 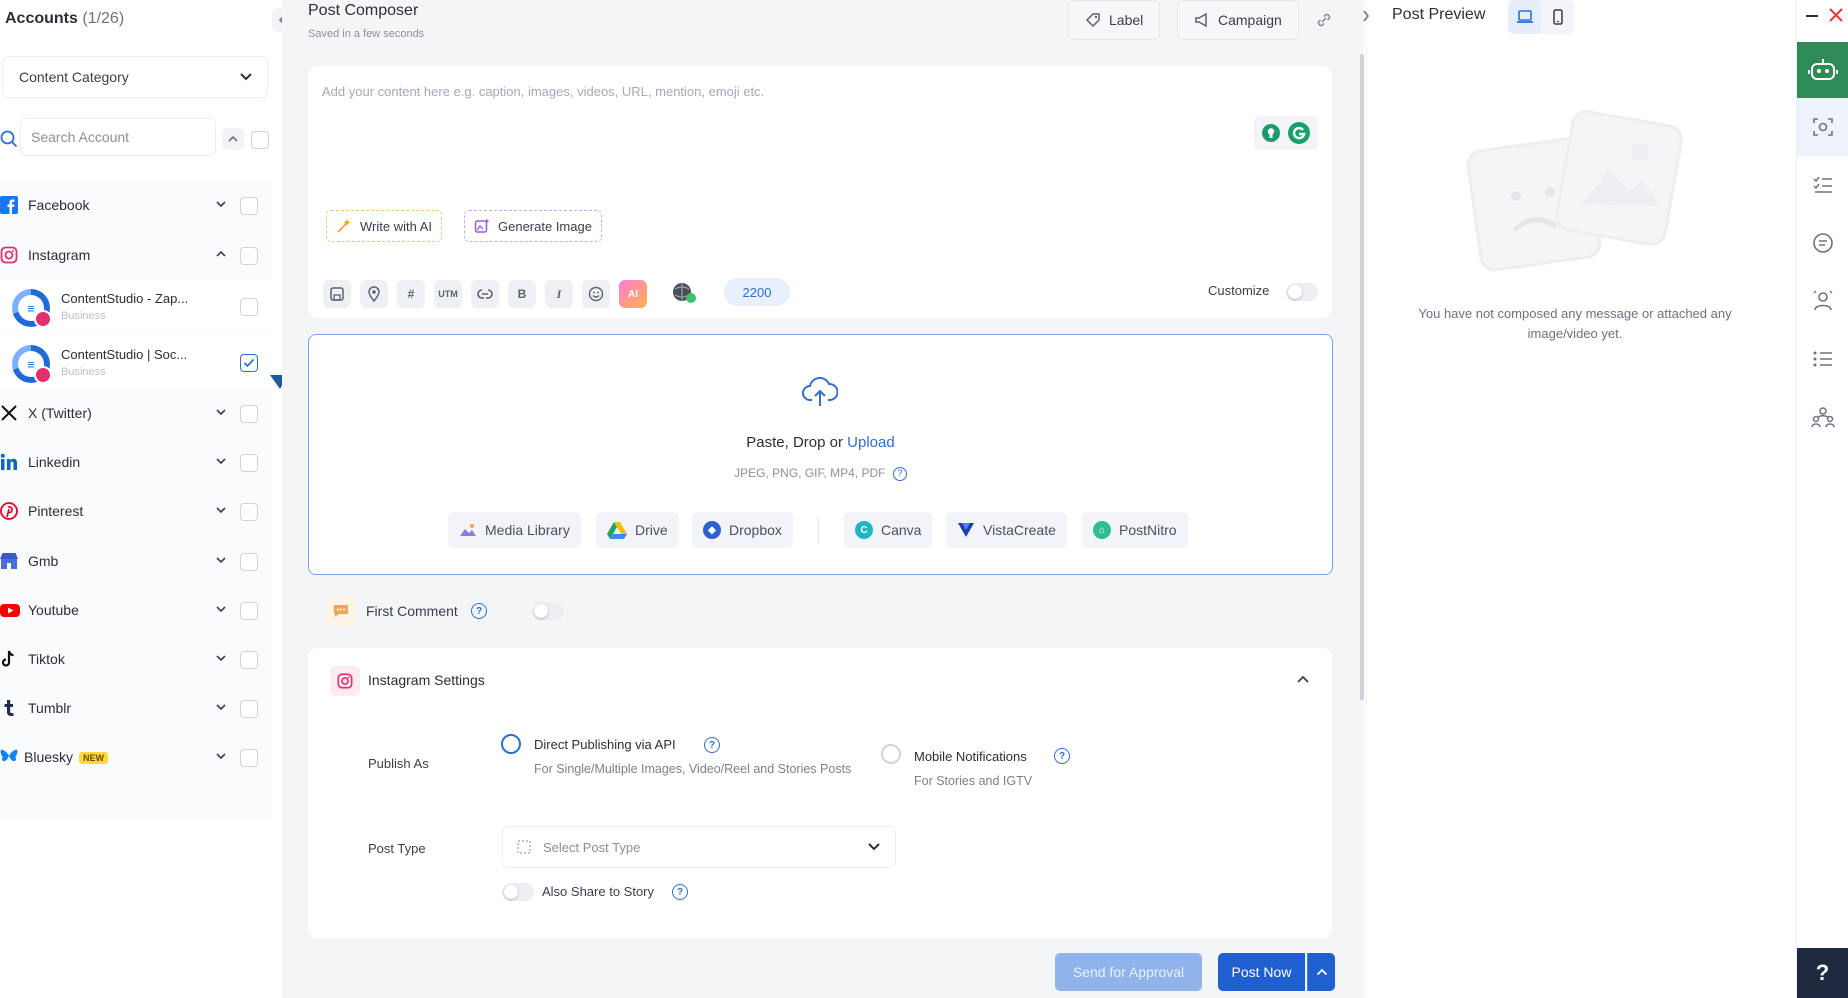 What do you see at coordinates (136, 660) in the screenshot?
I see `platform-tiktok: Tiktok` at bounding box center [136, 660].